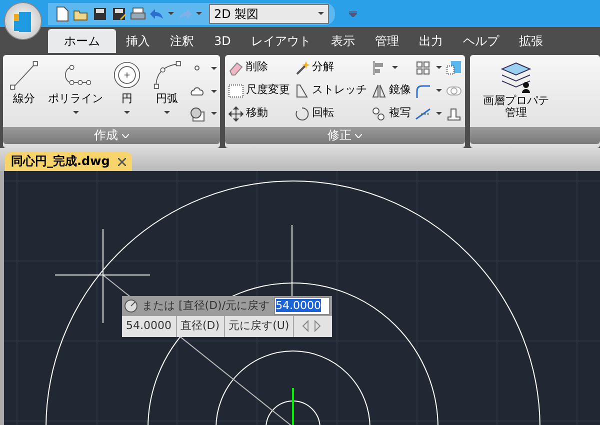  What do you see at coordinates (386, 41) in the screenshot?
I see `ribbon-tab: 管理` at bounding box center [386, 41].